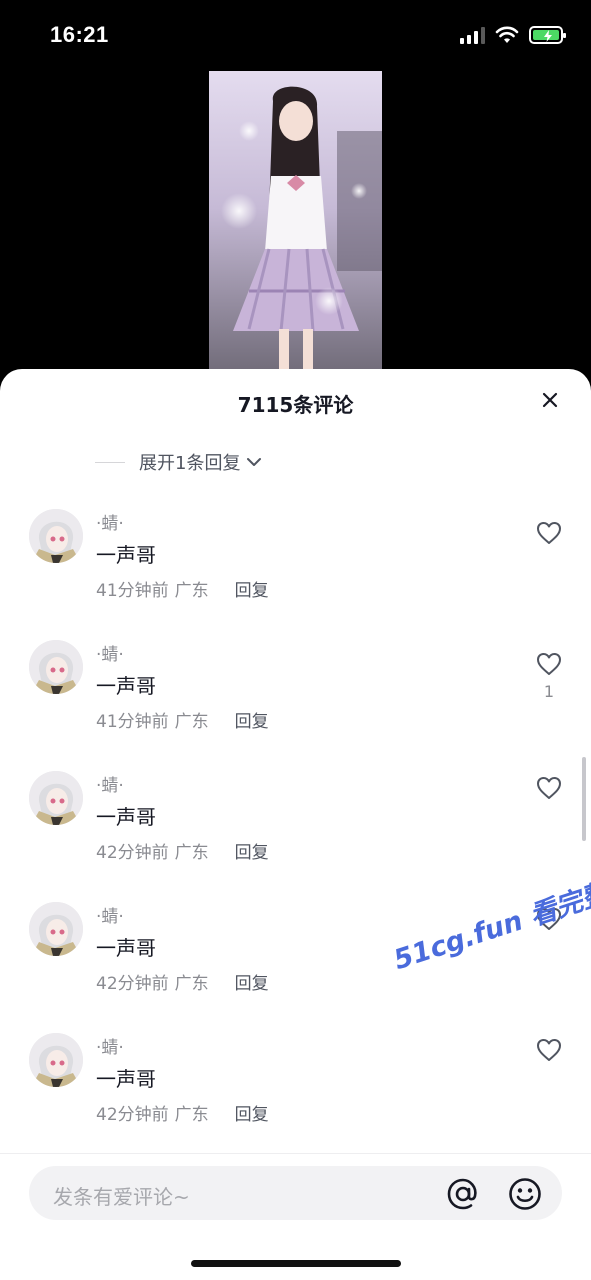 The width and height of the screenshot is (591, 1280). I want to click on emoji-icon, so click(525, 1194).